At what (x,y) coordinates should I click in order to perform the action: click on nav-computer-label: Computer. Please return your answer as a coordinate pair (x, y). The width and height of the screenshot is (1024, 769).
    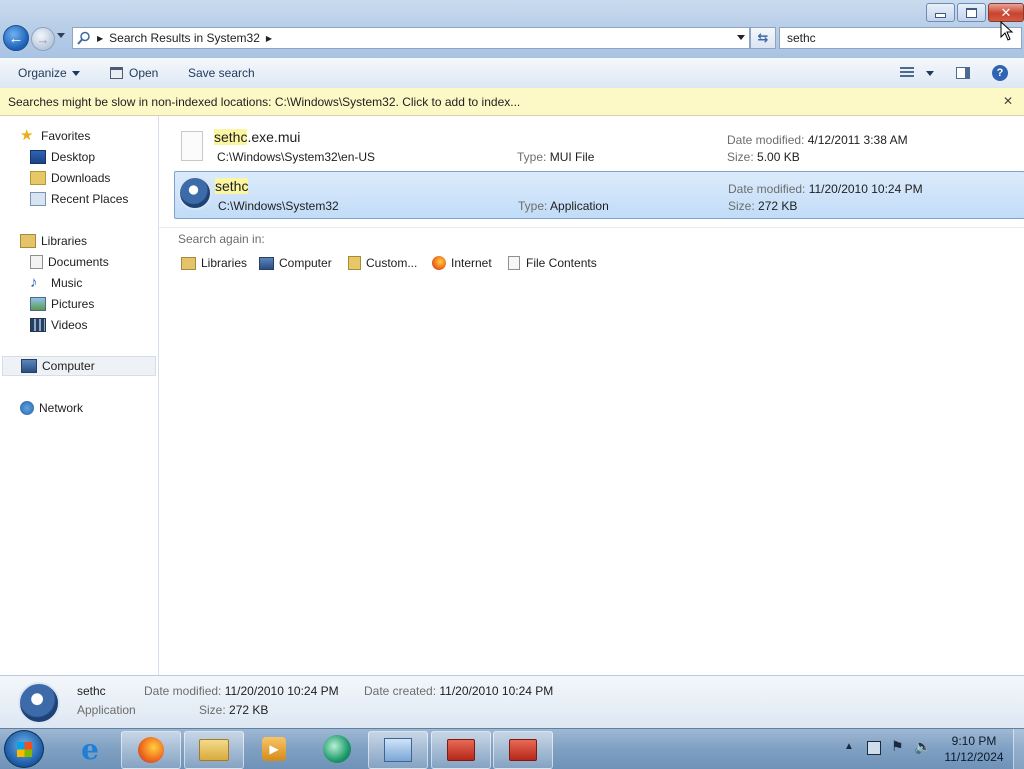
    Looking at the image, I should click on (68, 366).